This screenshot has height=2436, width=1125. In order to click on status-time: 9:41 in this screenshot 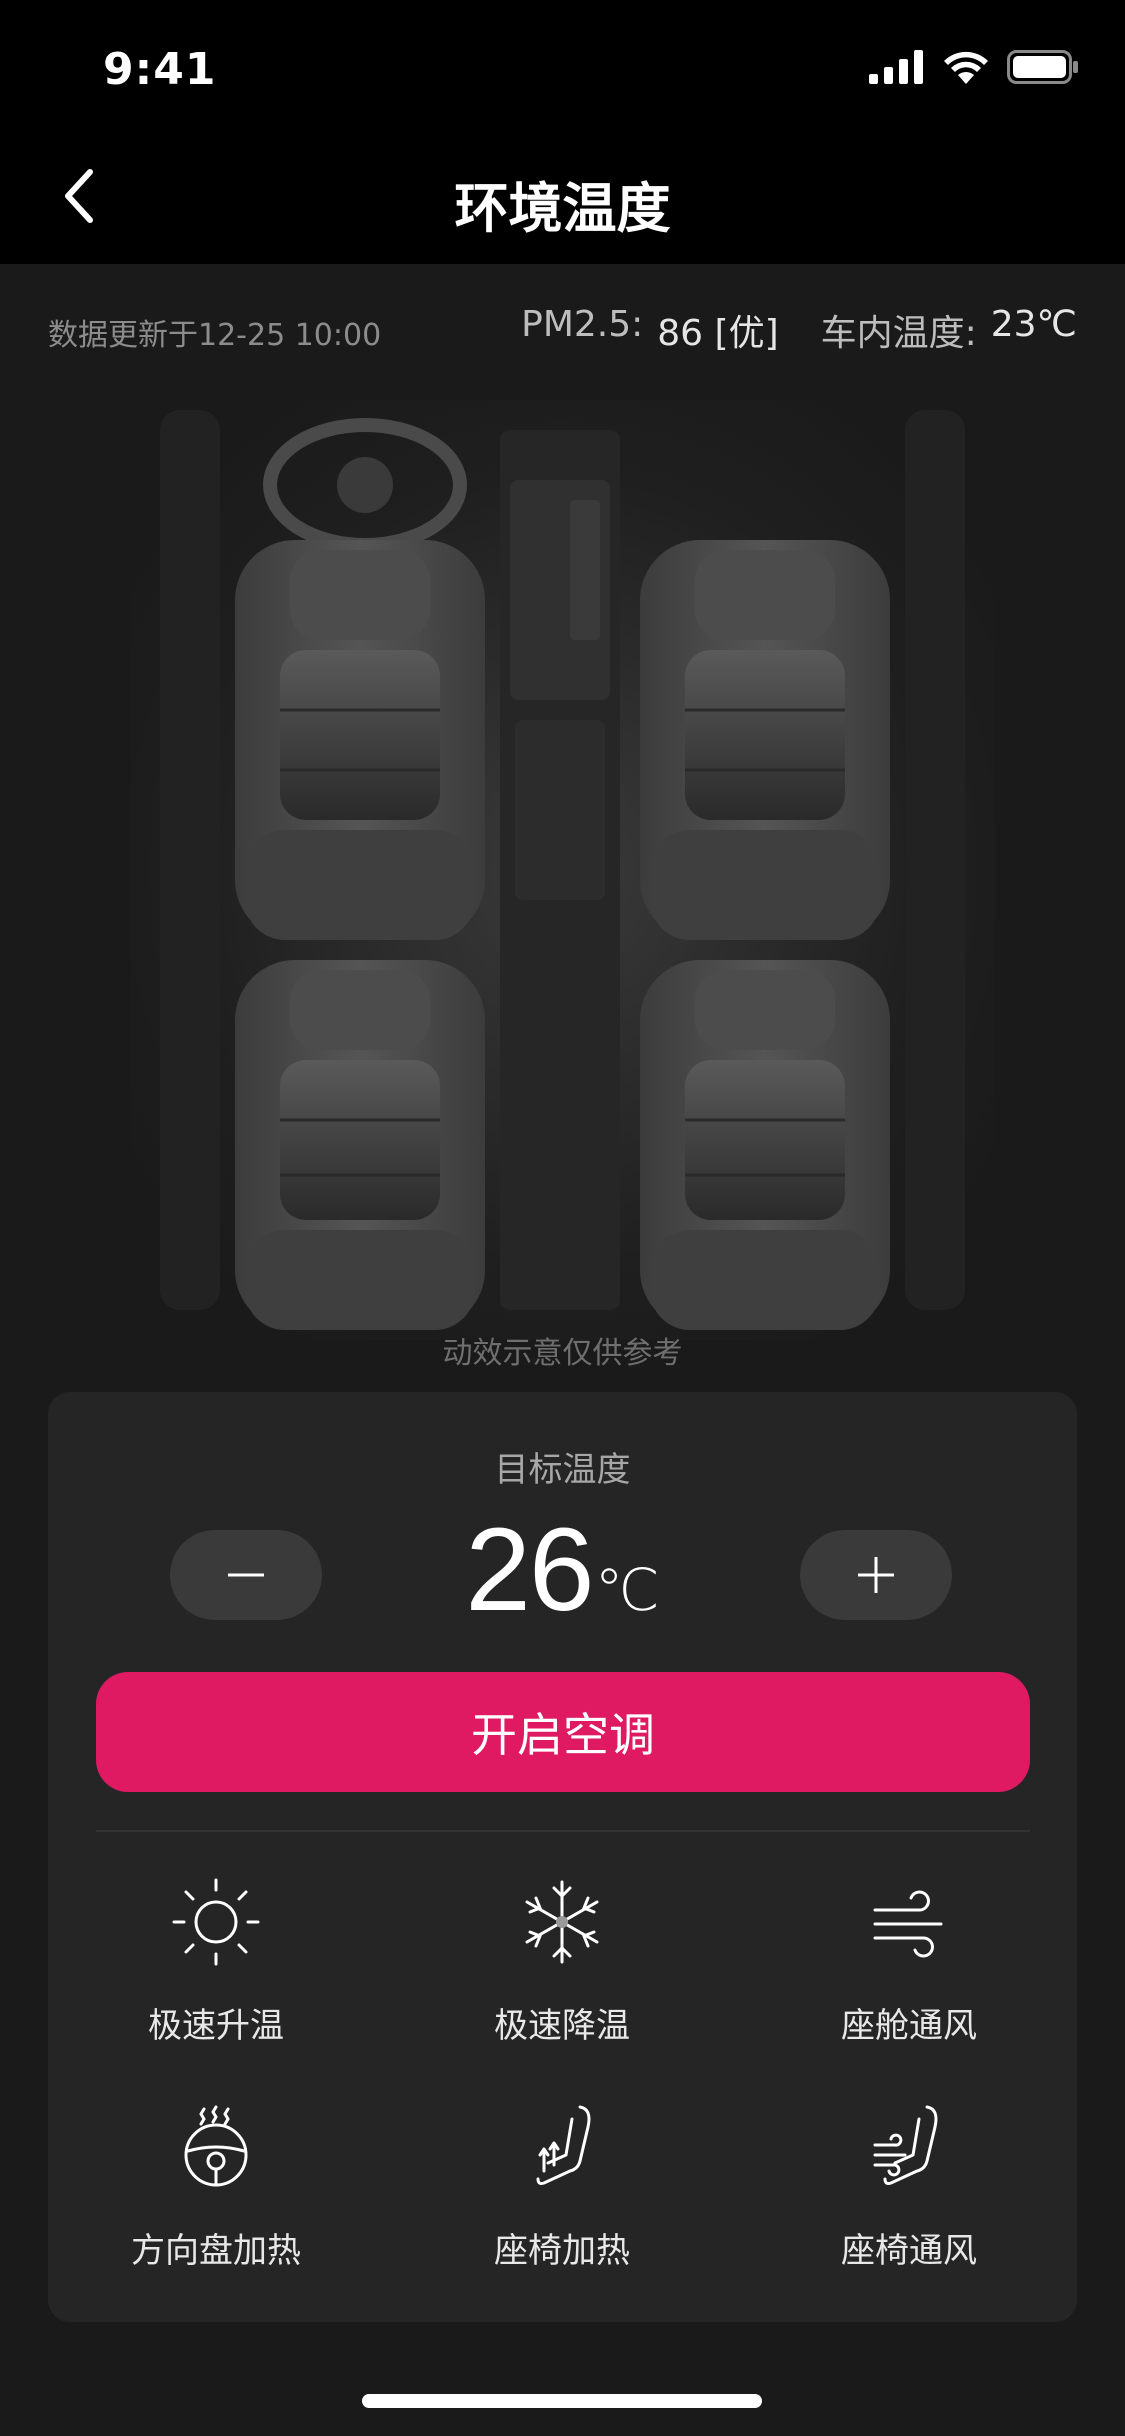, I will do `click(160, 69)`.